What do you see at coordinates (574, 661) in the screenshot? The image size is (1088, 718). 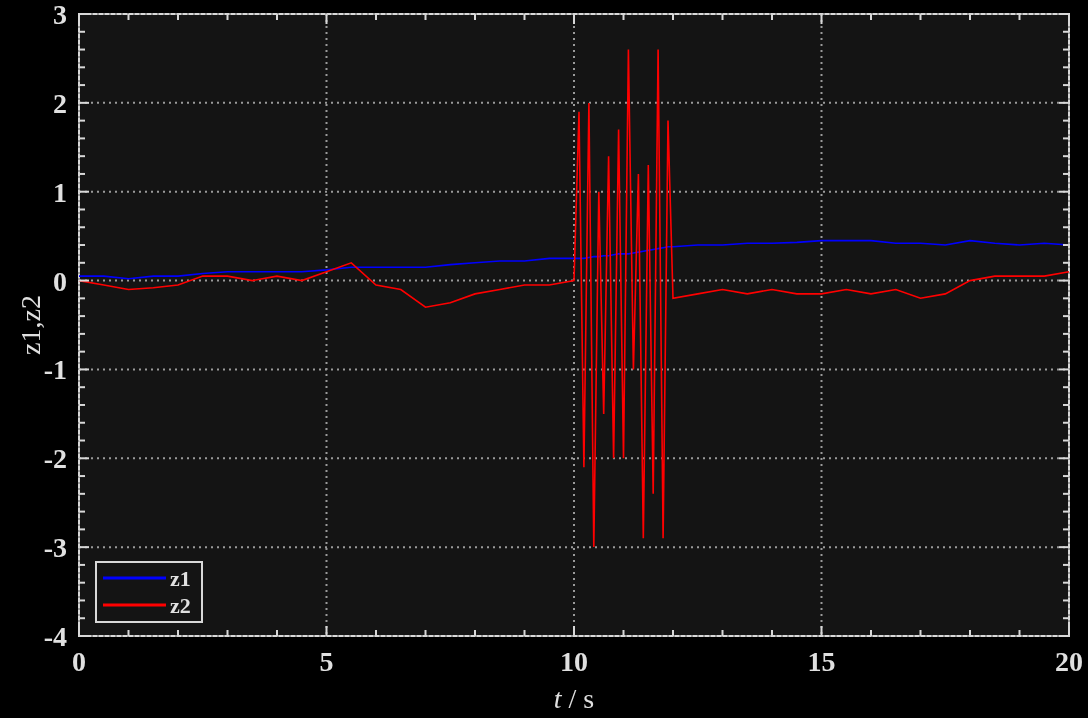 I see `tick-label: 10` at bounding box center [574, 661].